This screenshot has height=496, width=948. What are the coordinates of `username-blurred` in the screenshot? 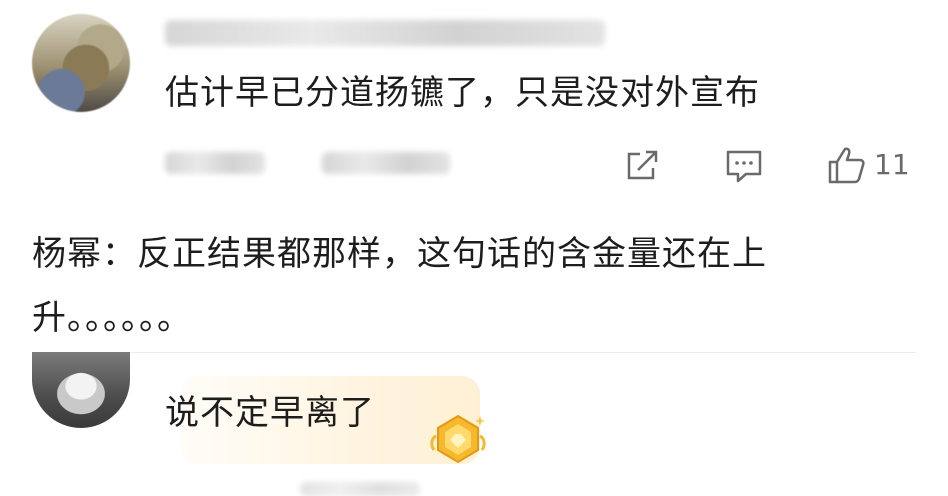 It's located at (385, 33).